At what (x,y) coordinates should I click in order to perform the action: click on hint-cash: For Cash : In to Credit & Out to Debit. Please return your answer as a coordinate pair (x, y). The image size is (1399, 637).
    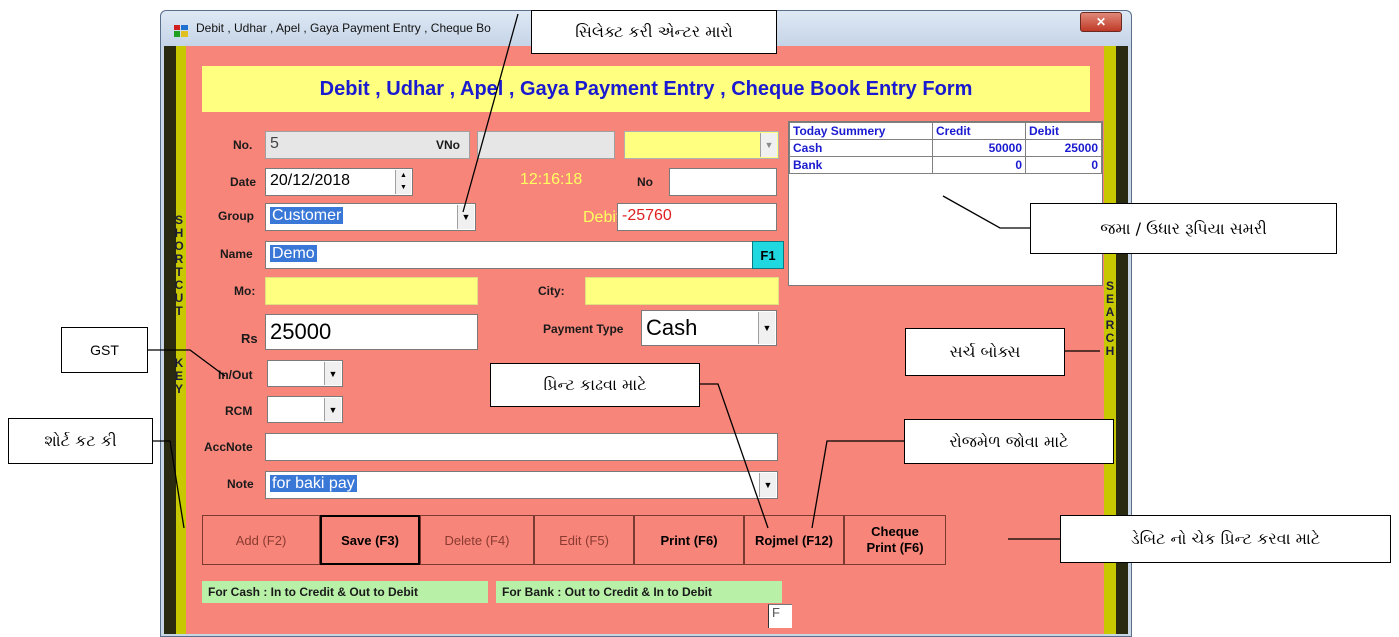
    Looking at the image, I should click on (345, 592).